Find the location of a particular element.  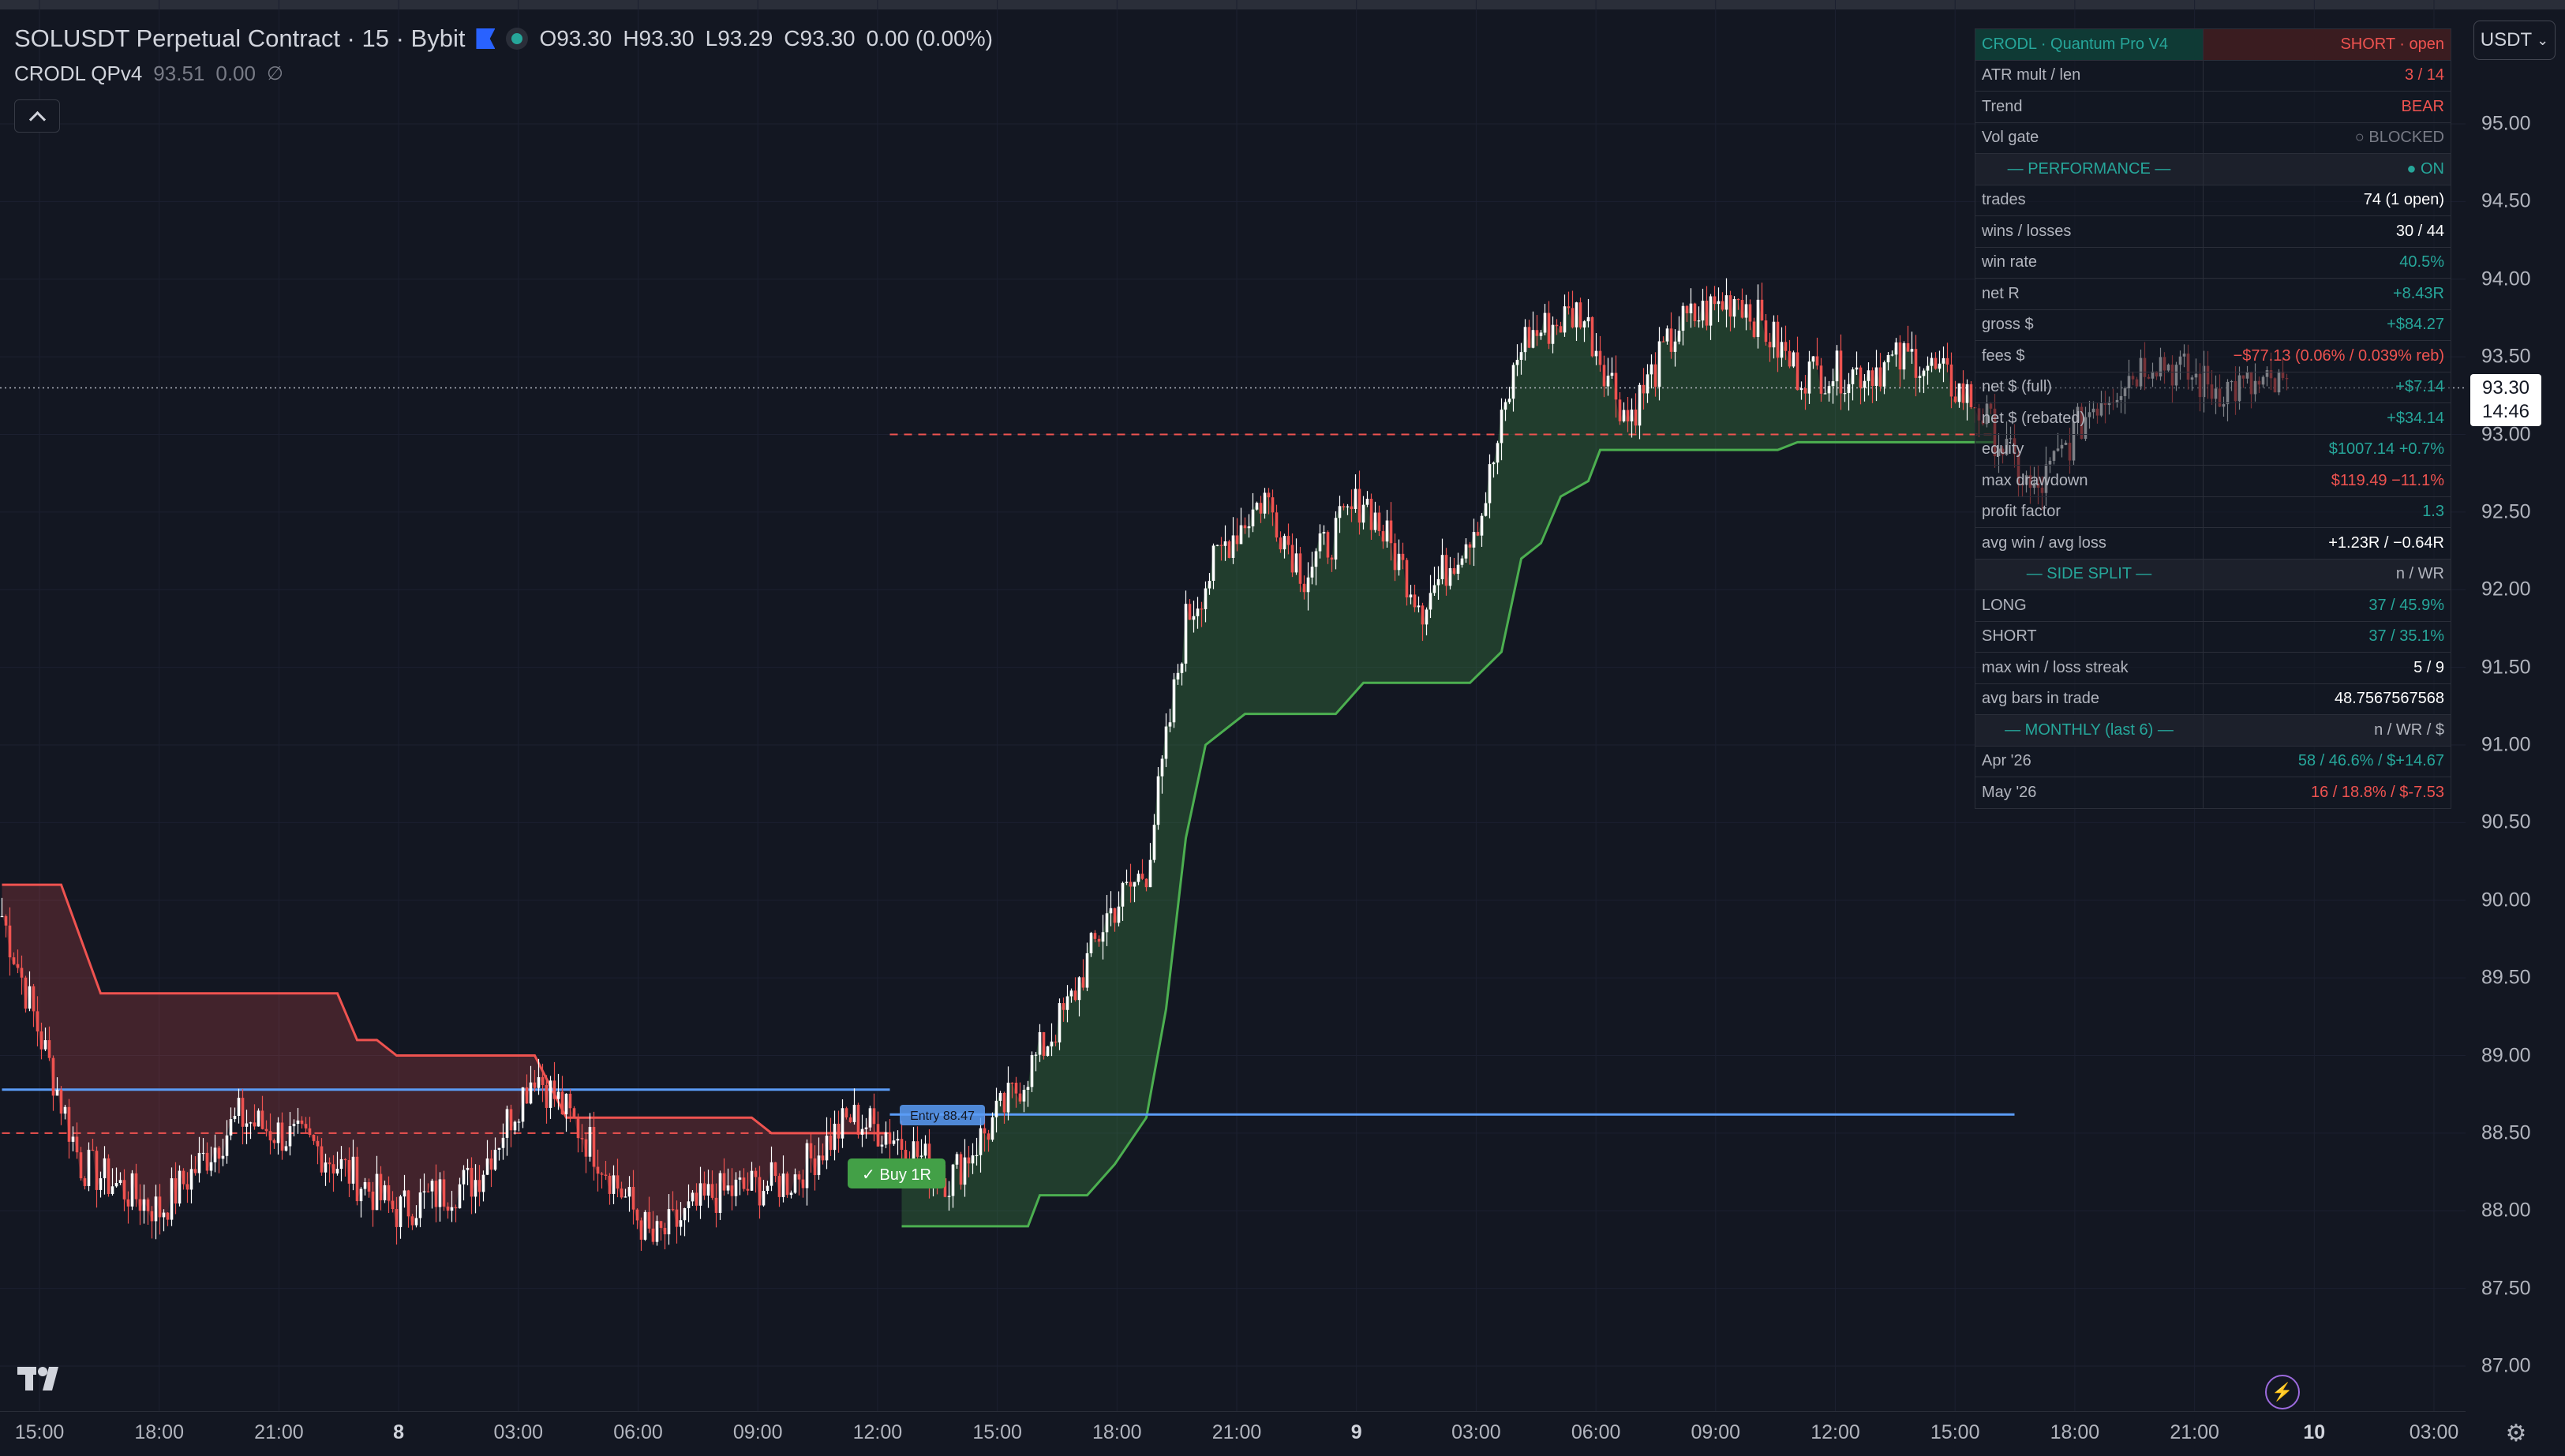

stats-value: SHORT · open is located at coordinates (2327, 44).